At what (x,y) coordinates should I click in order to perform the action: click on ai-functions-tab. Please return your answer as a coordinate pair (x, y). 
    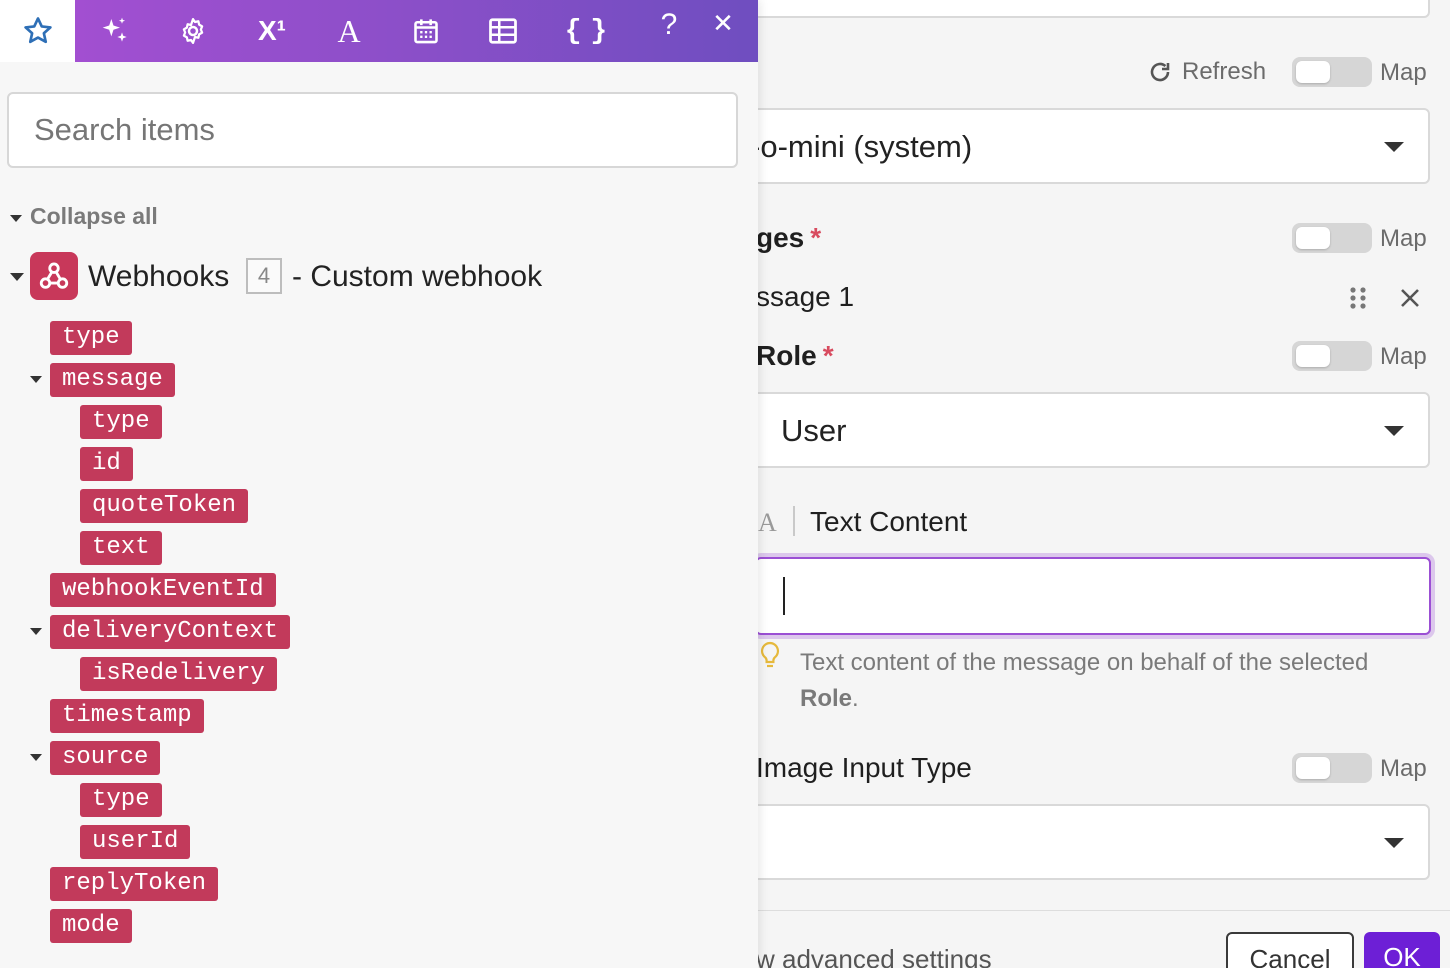
    Looking at the image, I should click on (114, 31).